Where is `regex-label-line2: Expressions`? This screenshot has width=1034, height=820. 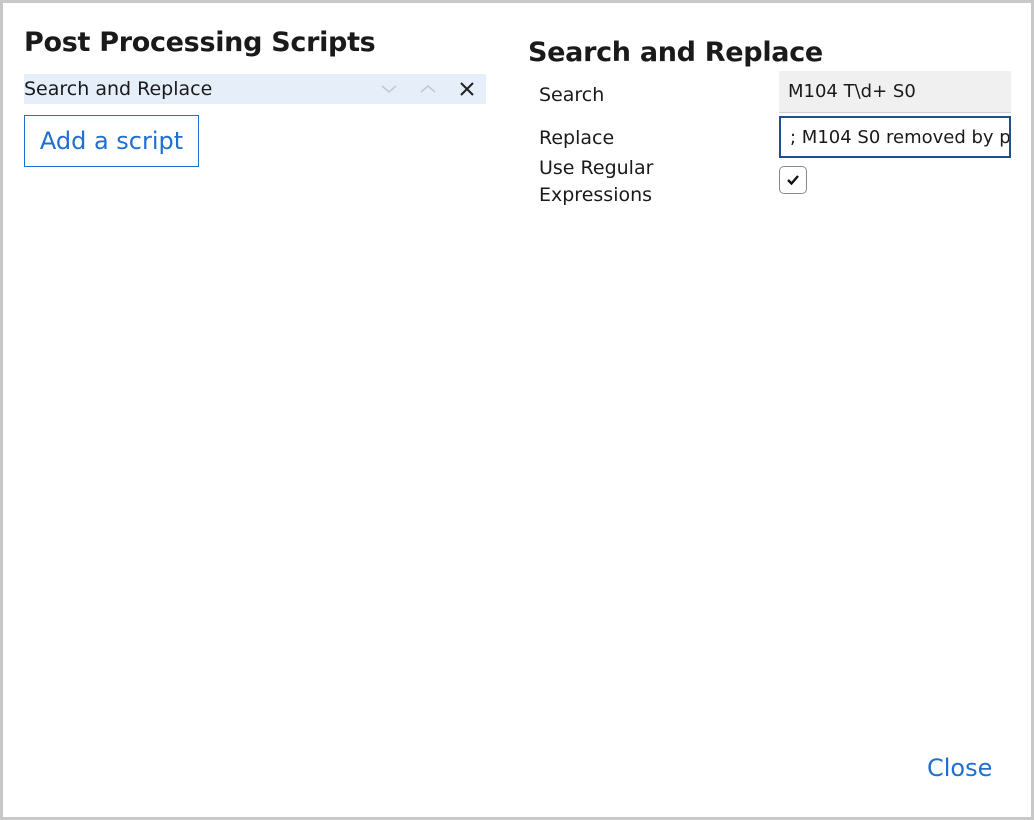 regex-label-line2: Expressions is located at coordinates (596, 195).